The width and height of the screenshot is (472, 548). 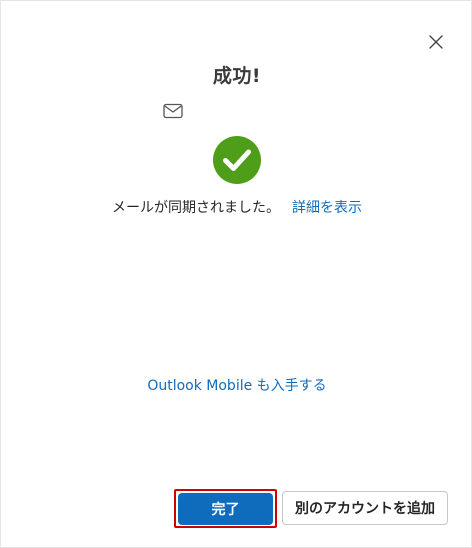 What do you see at coordinates (327, 208) in the screenshot?
I see `view-details-link: 詳細を表示` at bounding box center [327, 208].